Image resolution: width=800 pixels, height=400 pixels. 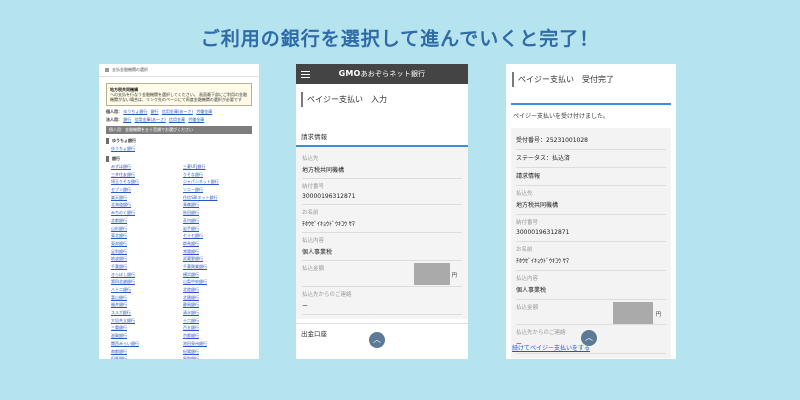 What do you see at coordinates (143, 328) in the screenshot?
I see `bank-link: 三重銀行` at bounding box center [143, 328].